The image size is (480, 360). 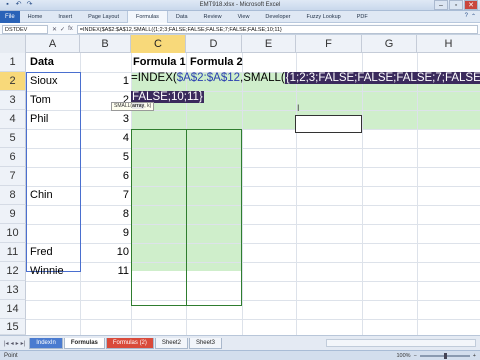 I want to click on tooltip-rest: , k), so click(x=148, y=106).